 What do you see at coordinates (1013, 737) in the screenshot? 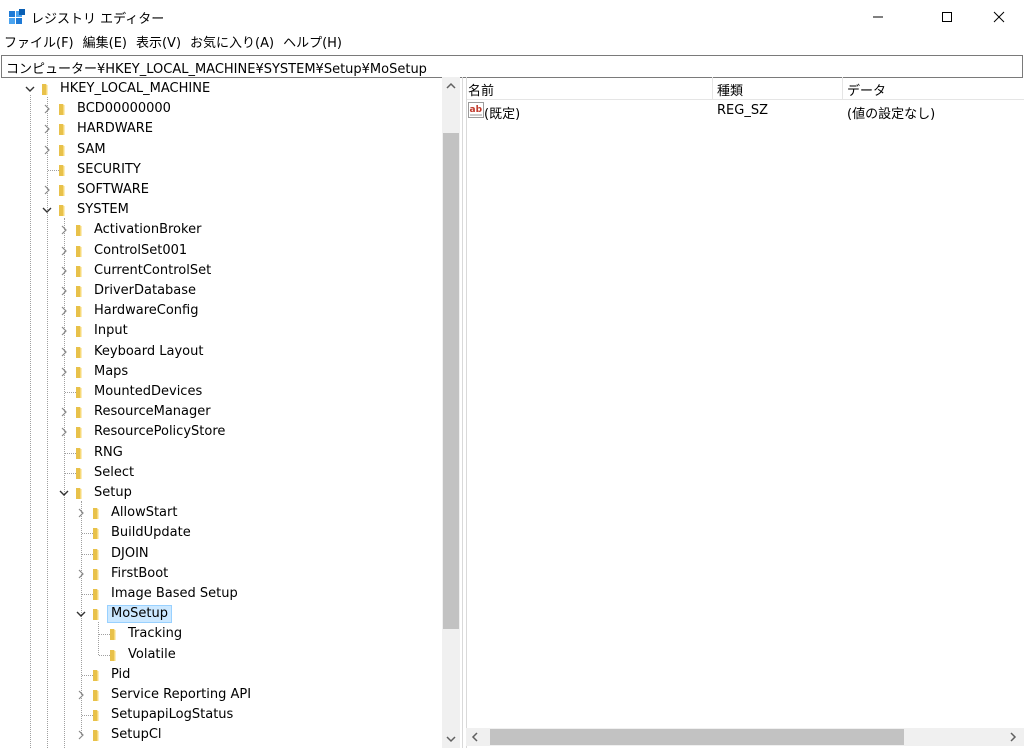
I see `scroll-right-button` at bounding box center [1013, 737].